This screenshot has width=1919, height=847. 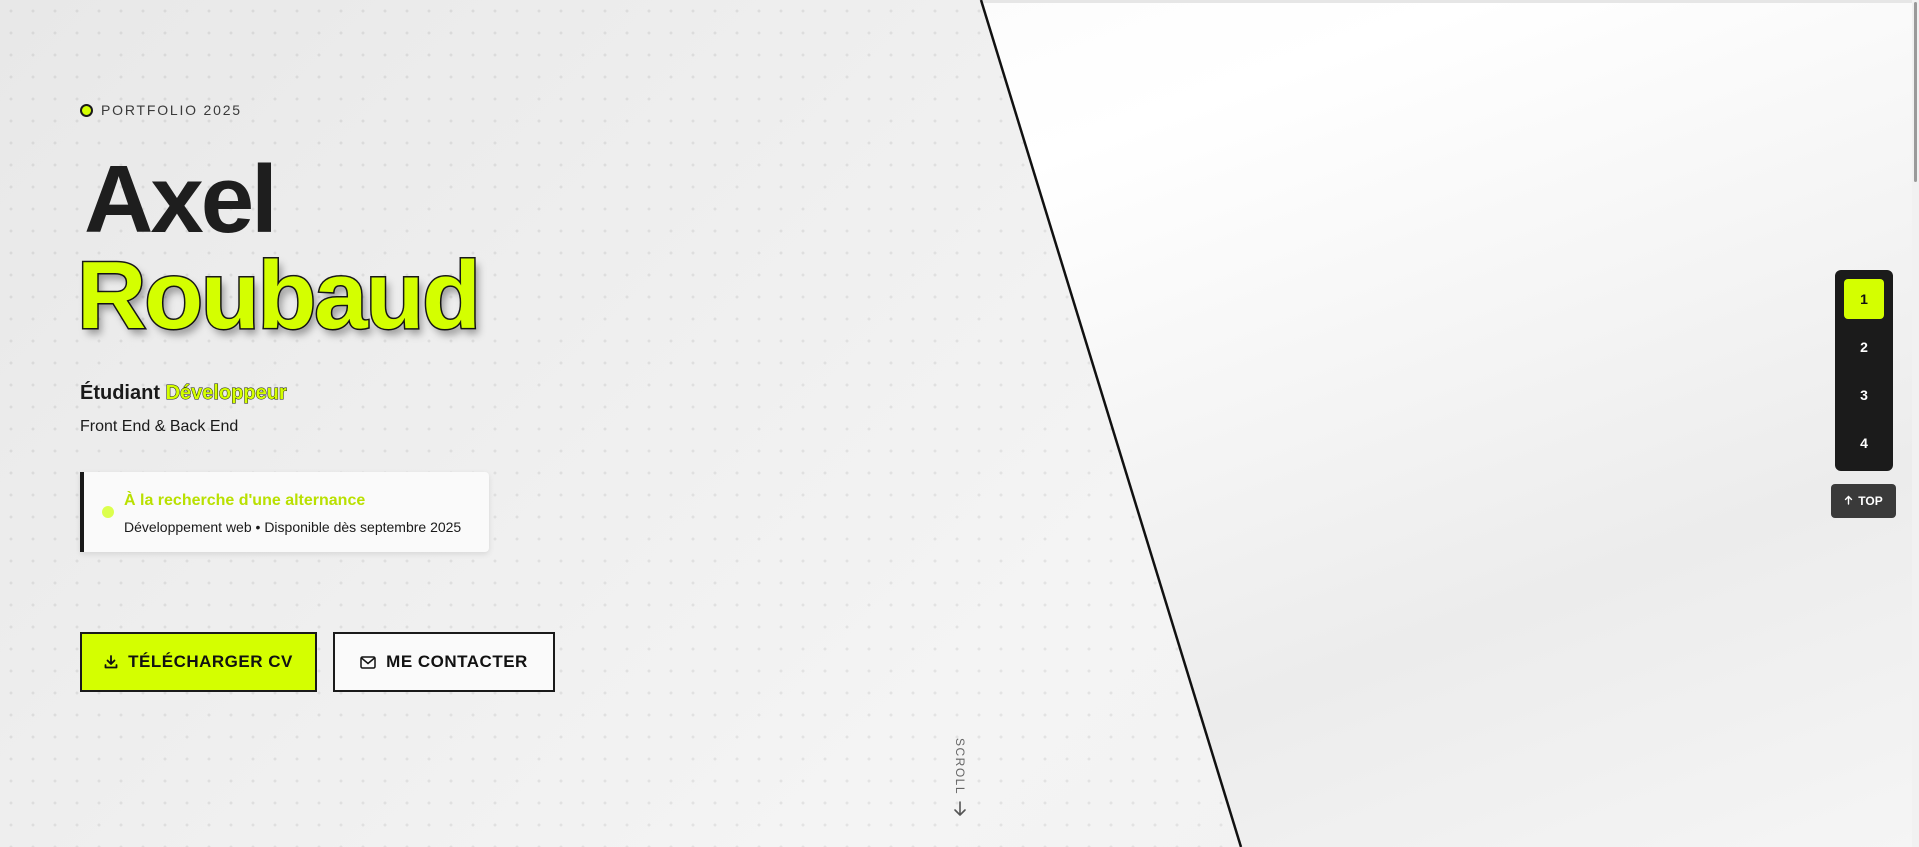 I want to click on first-name: Axel, so click(x=181, y=199).